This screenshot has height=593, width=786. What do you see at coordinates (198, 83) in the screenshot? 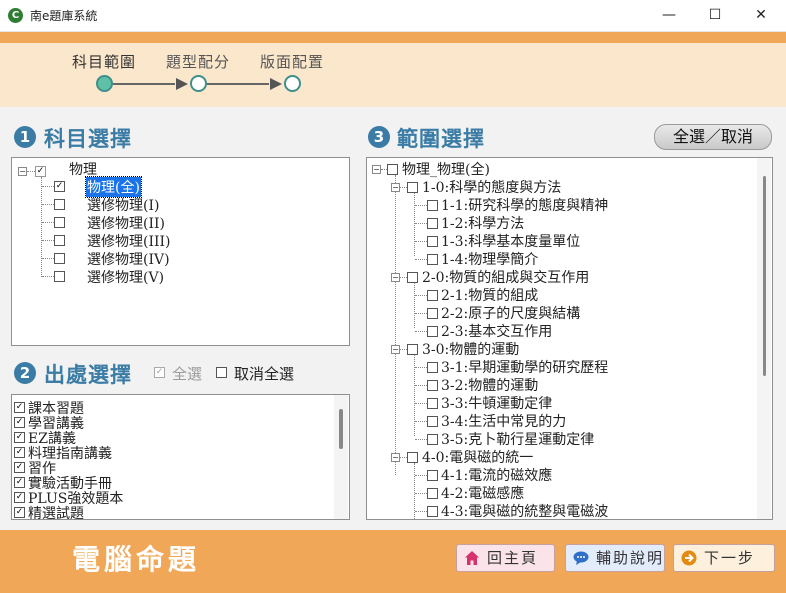
I see `step-dot` at bounding box center [198, 83].